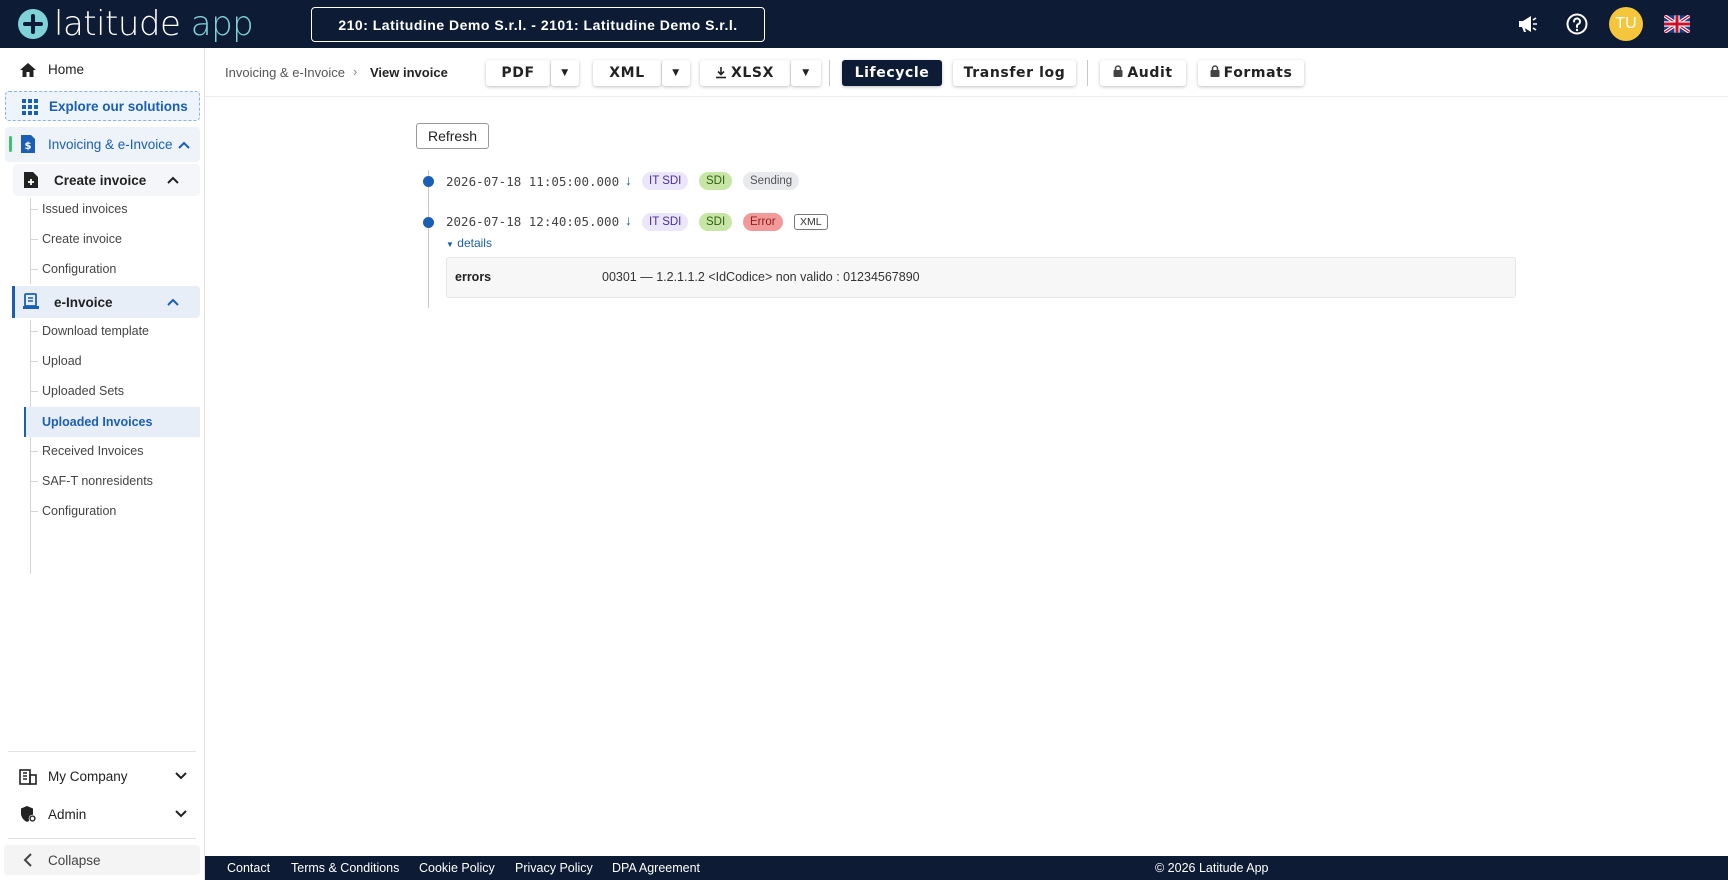 Image resolution: width=1728 pixels, height=880 pixels. I want to click on footer-link-cookie: Cookie Policy, so click(457, 868).